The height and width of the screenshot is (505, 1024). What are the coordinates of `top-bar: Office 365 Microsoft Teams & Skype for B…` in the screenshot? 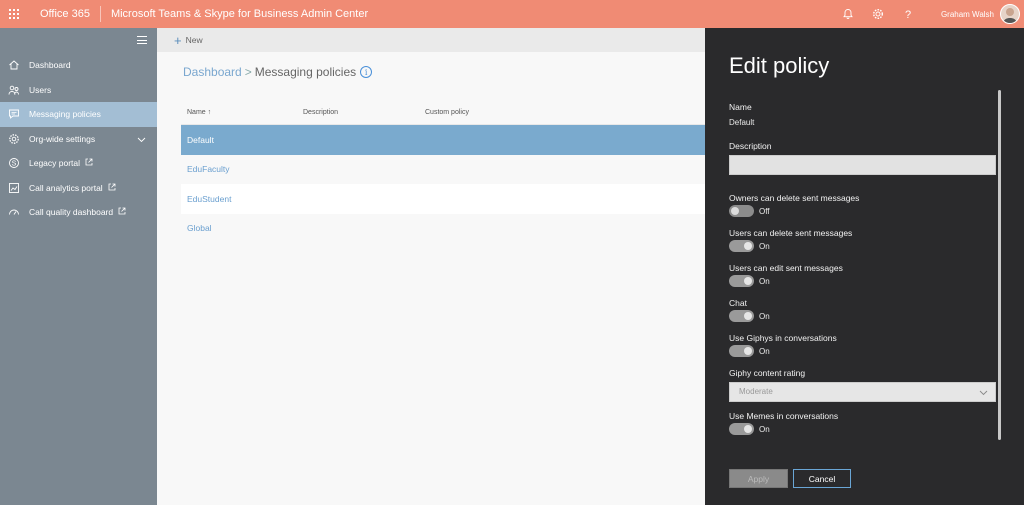 It's located at (512, 14).